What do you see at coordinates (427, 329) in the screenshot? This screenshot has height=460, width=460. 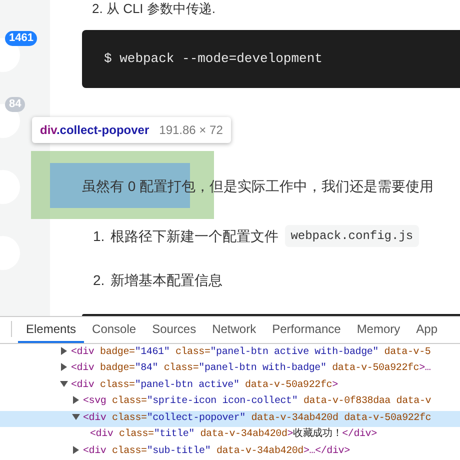 I see `devtools-tab: App` at bounding box center [427, 329].